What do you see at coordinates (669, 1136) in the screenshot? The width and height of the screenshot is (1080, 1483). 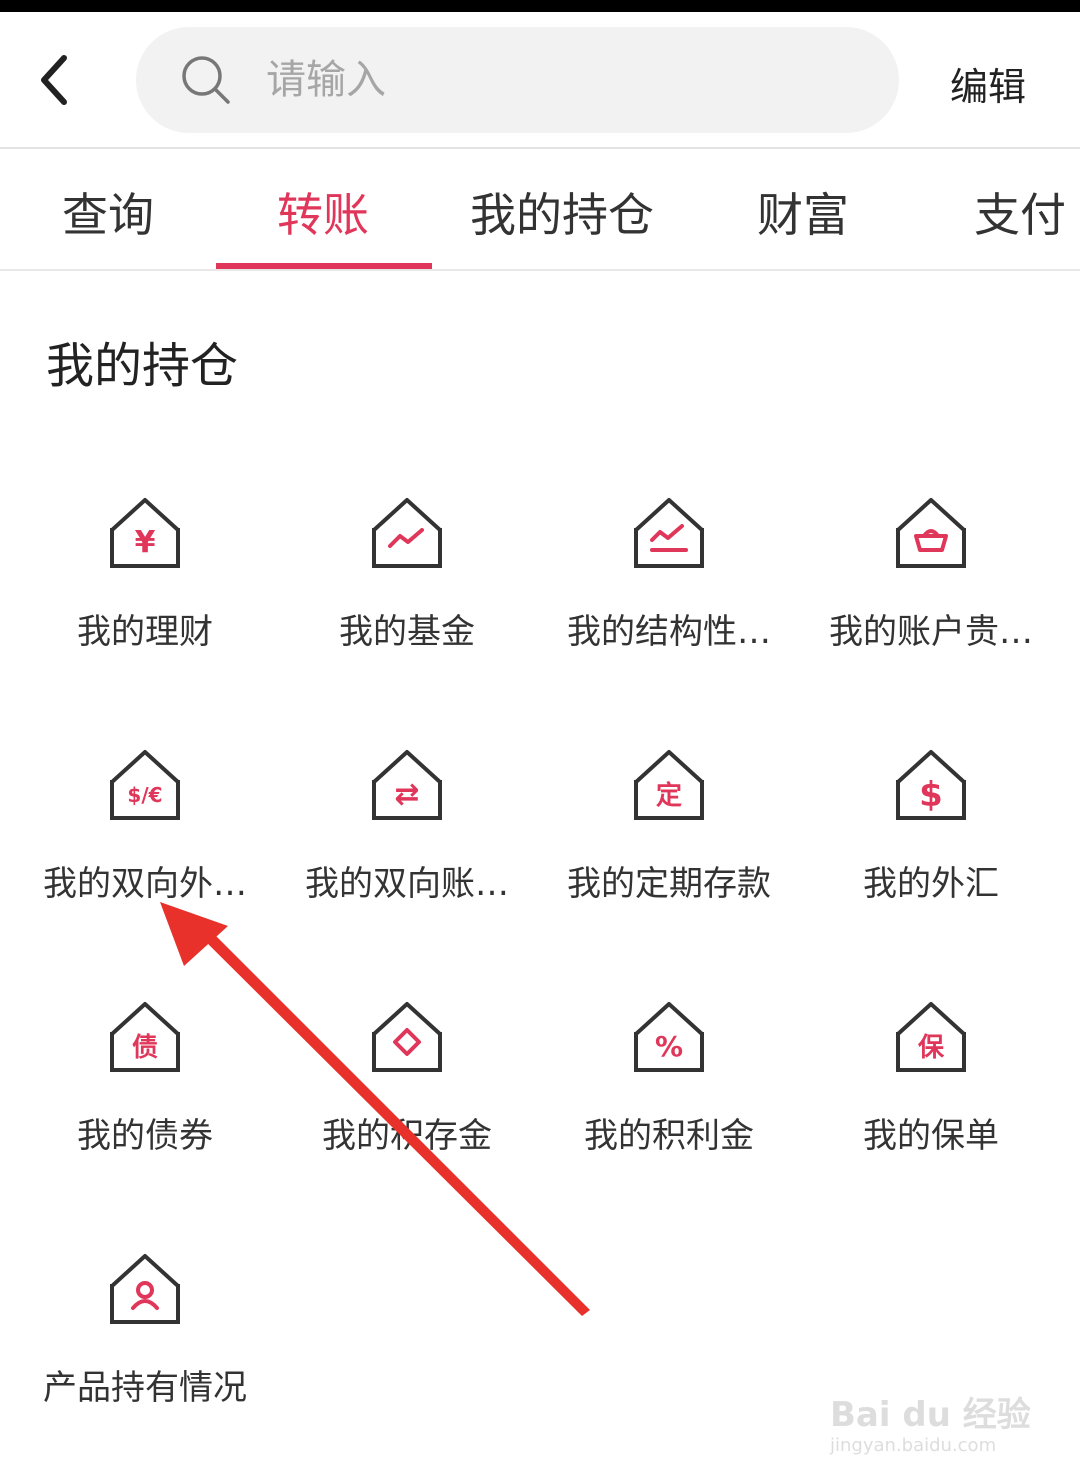 I see `grid-item-label: 我的积利金` at bounding box center [669, 1136].